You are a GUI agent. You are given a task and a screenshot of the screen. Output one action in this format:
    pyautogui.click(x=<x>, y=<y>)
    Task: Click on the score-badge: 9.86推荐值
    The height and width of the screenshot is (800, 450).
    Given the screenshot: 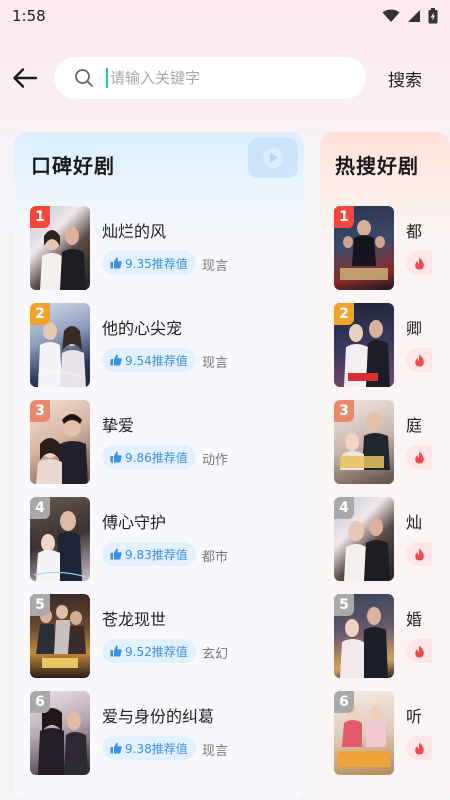 What is the action you would take?
    pyautogui.click(x=149, y=457)
    